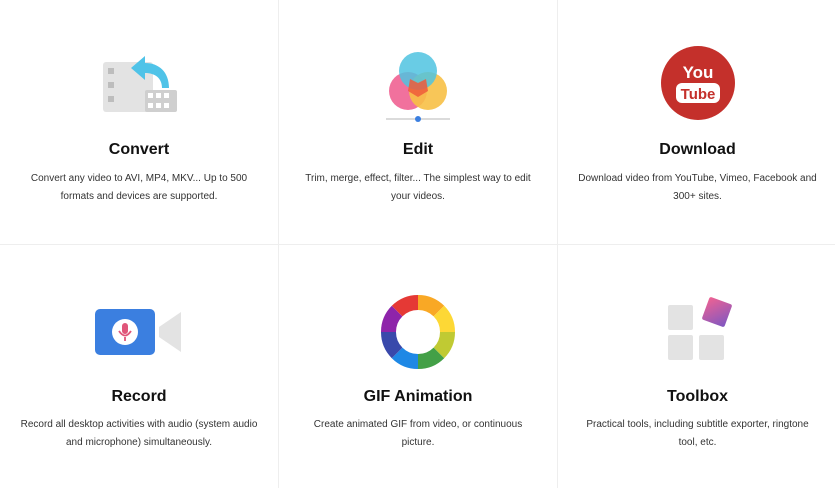 Image resolution: width=835 pixels, height=489 pixels. I want to click on gif-animation-icon, so click(418, 332).